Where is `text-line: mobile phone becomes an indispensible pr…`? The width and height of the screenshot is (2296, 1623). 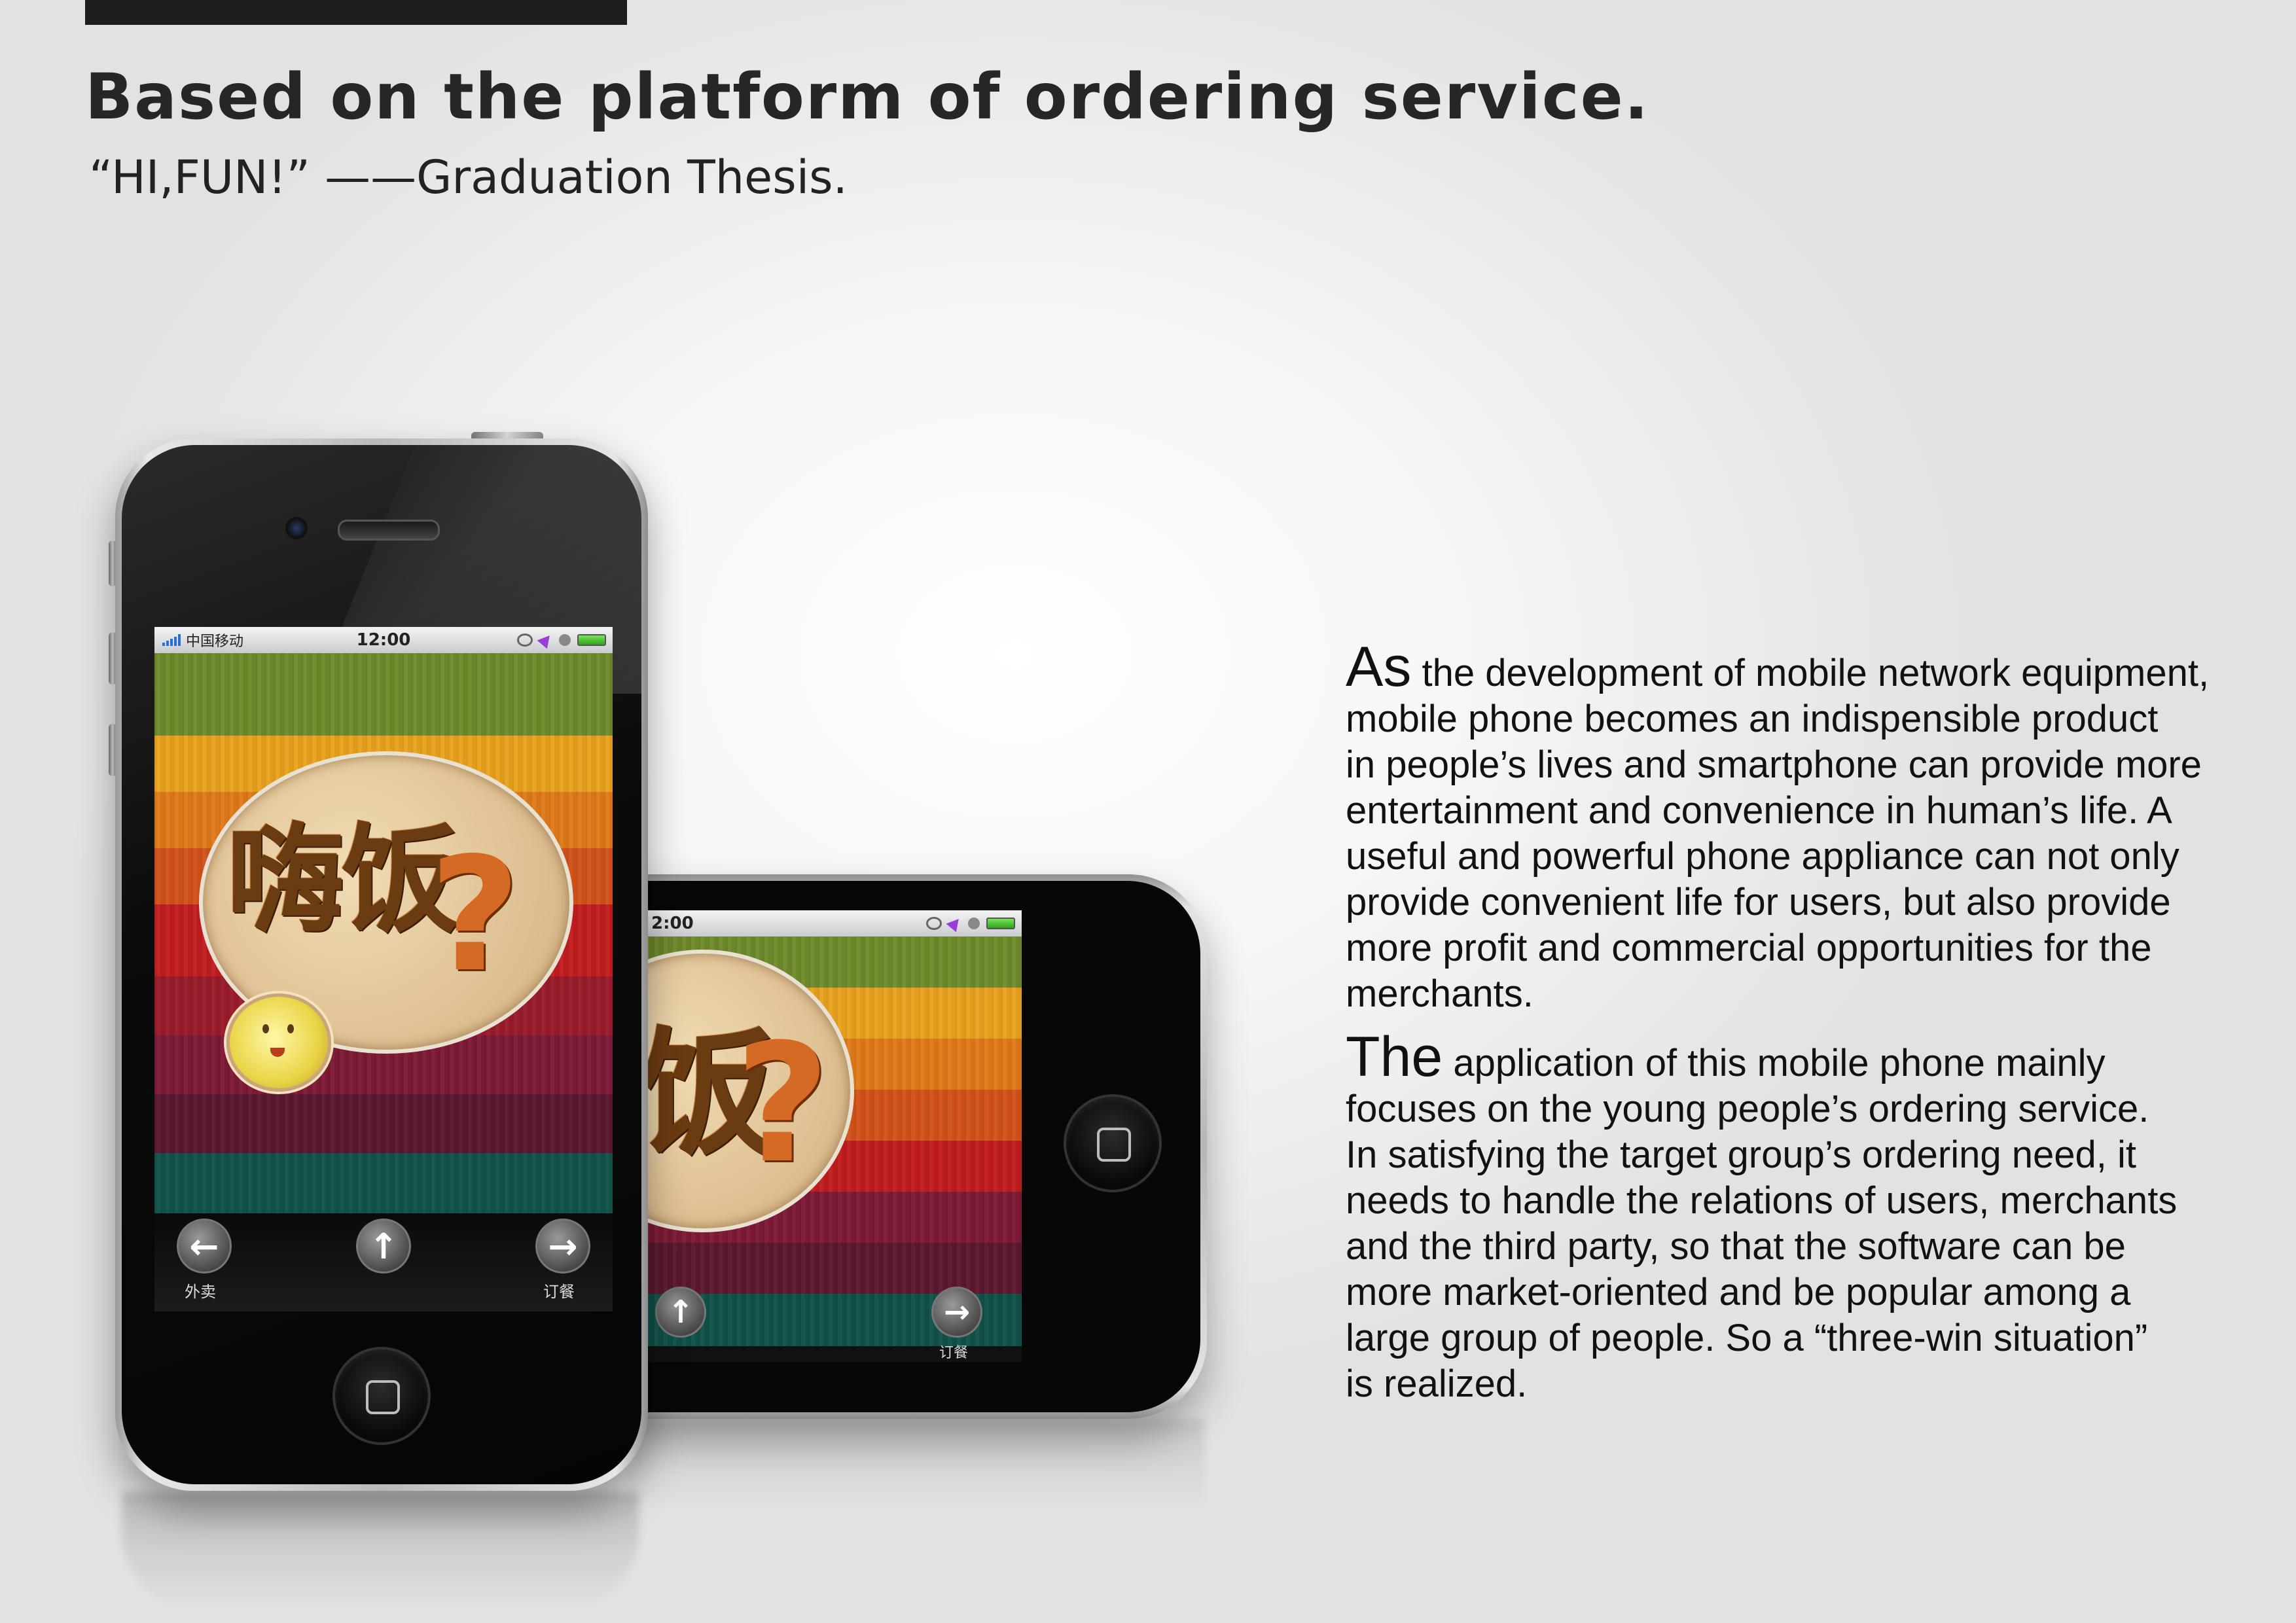
text-line: mobile phone becomes an indispensible pr… is located at coordinates (1752, 719).